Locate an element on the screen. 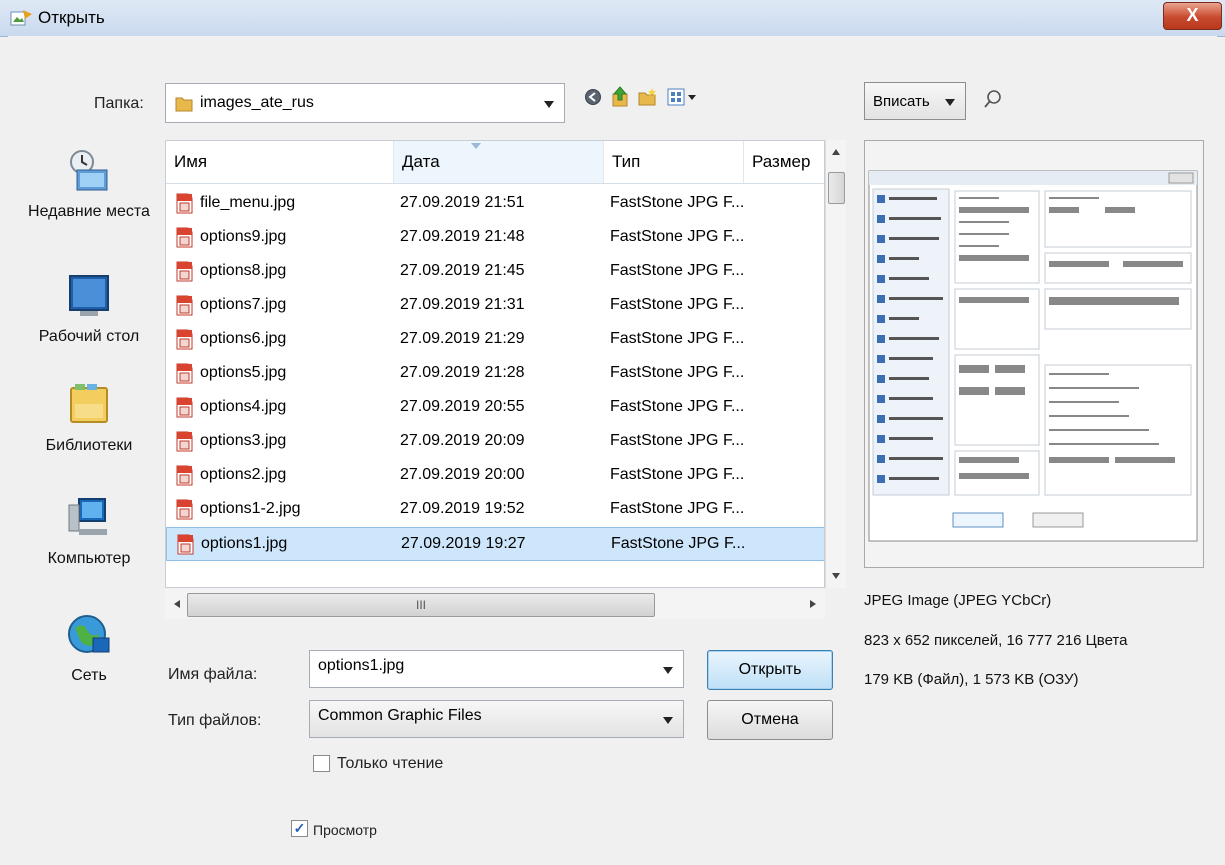 This screenshot has width=1225, height=865. cancel-button: Отмена is located at coordinates (770, 720).